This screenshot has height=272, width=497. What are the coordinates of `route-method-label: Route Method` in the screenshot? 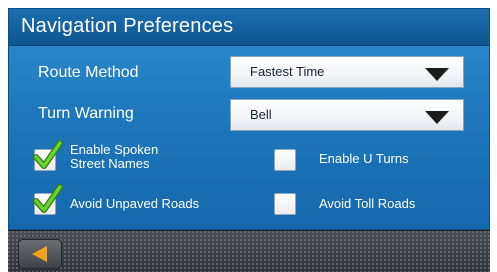 It's located at (88, 72).